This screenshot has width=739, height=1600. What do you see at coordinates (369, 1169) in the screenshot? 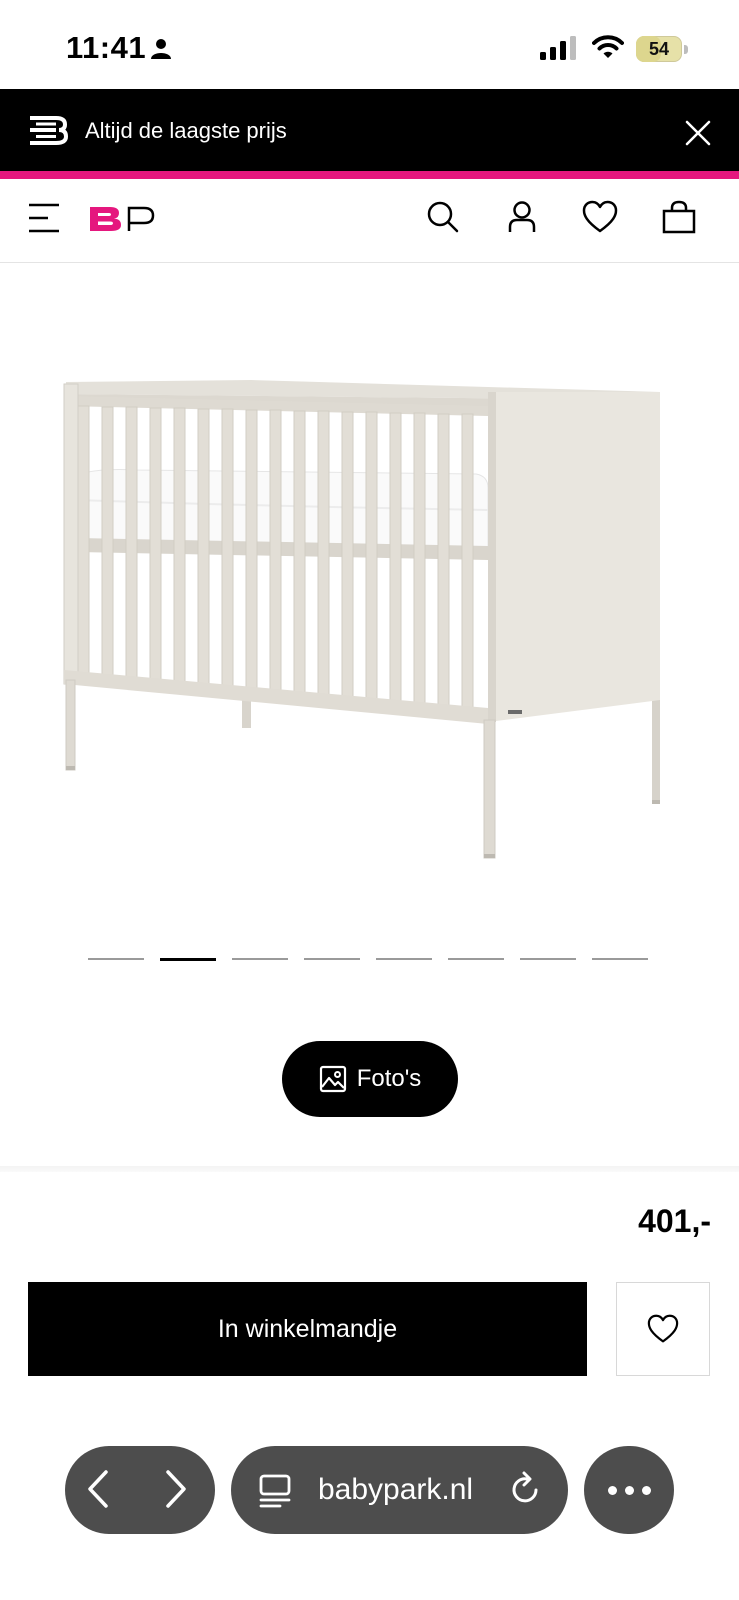
I see `section-divider` at bounding box center [369, 1169].